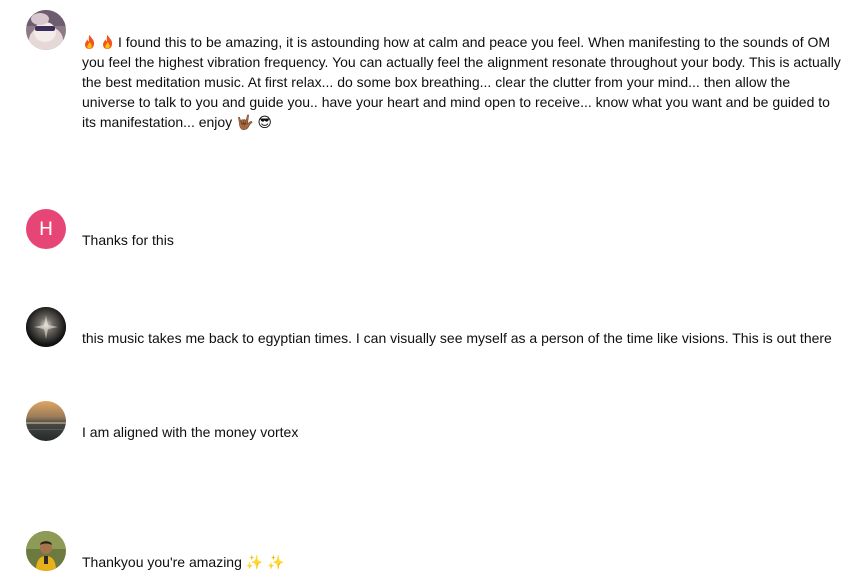  What do you see at coordinates (183, 562) in the screenshot?
I see `comment-text: Thankyou you're amazing ✨ ✨` at bounding box center [183, 562].